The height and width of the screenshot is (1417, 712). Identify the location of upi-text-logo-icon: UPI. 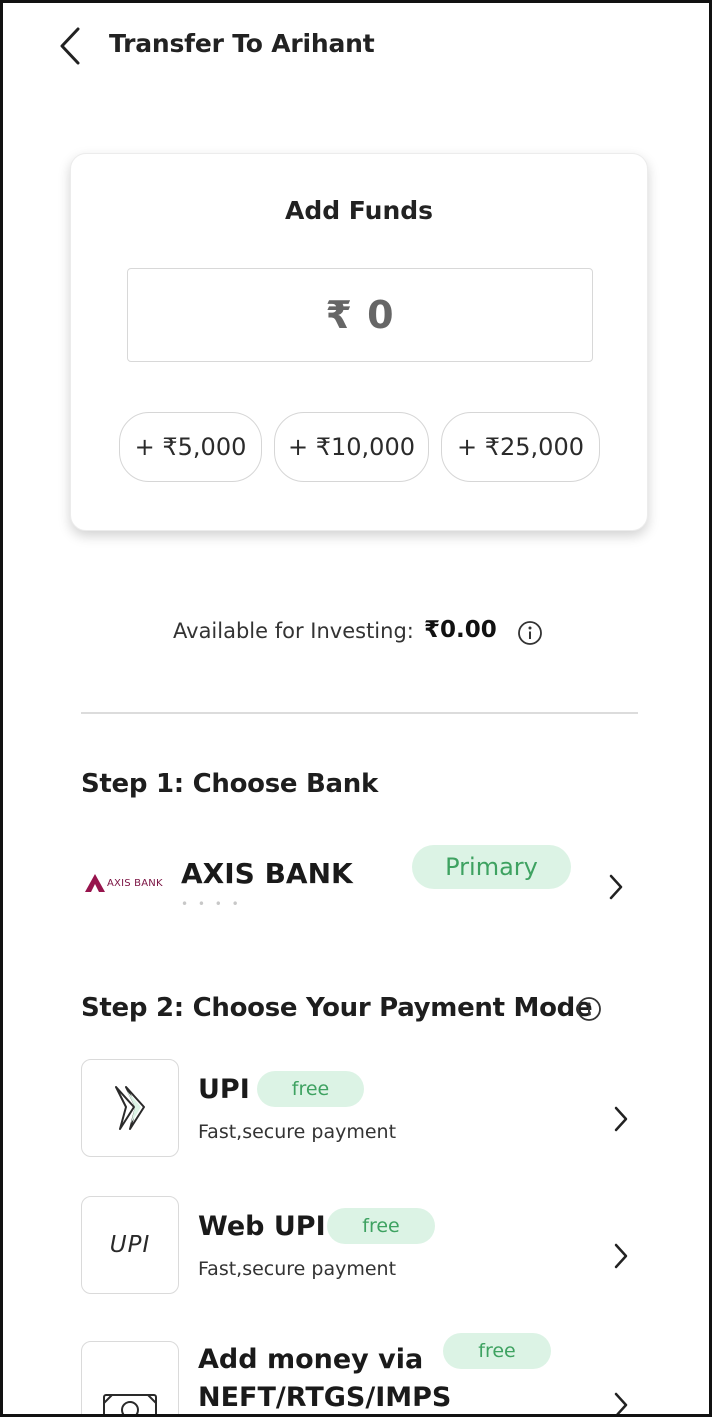
(130, 1245).